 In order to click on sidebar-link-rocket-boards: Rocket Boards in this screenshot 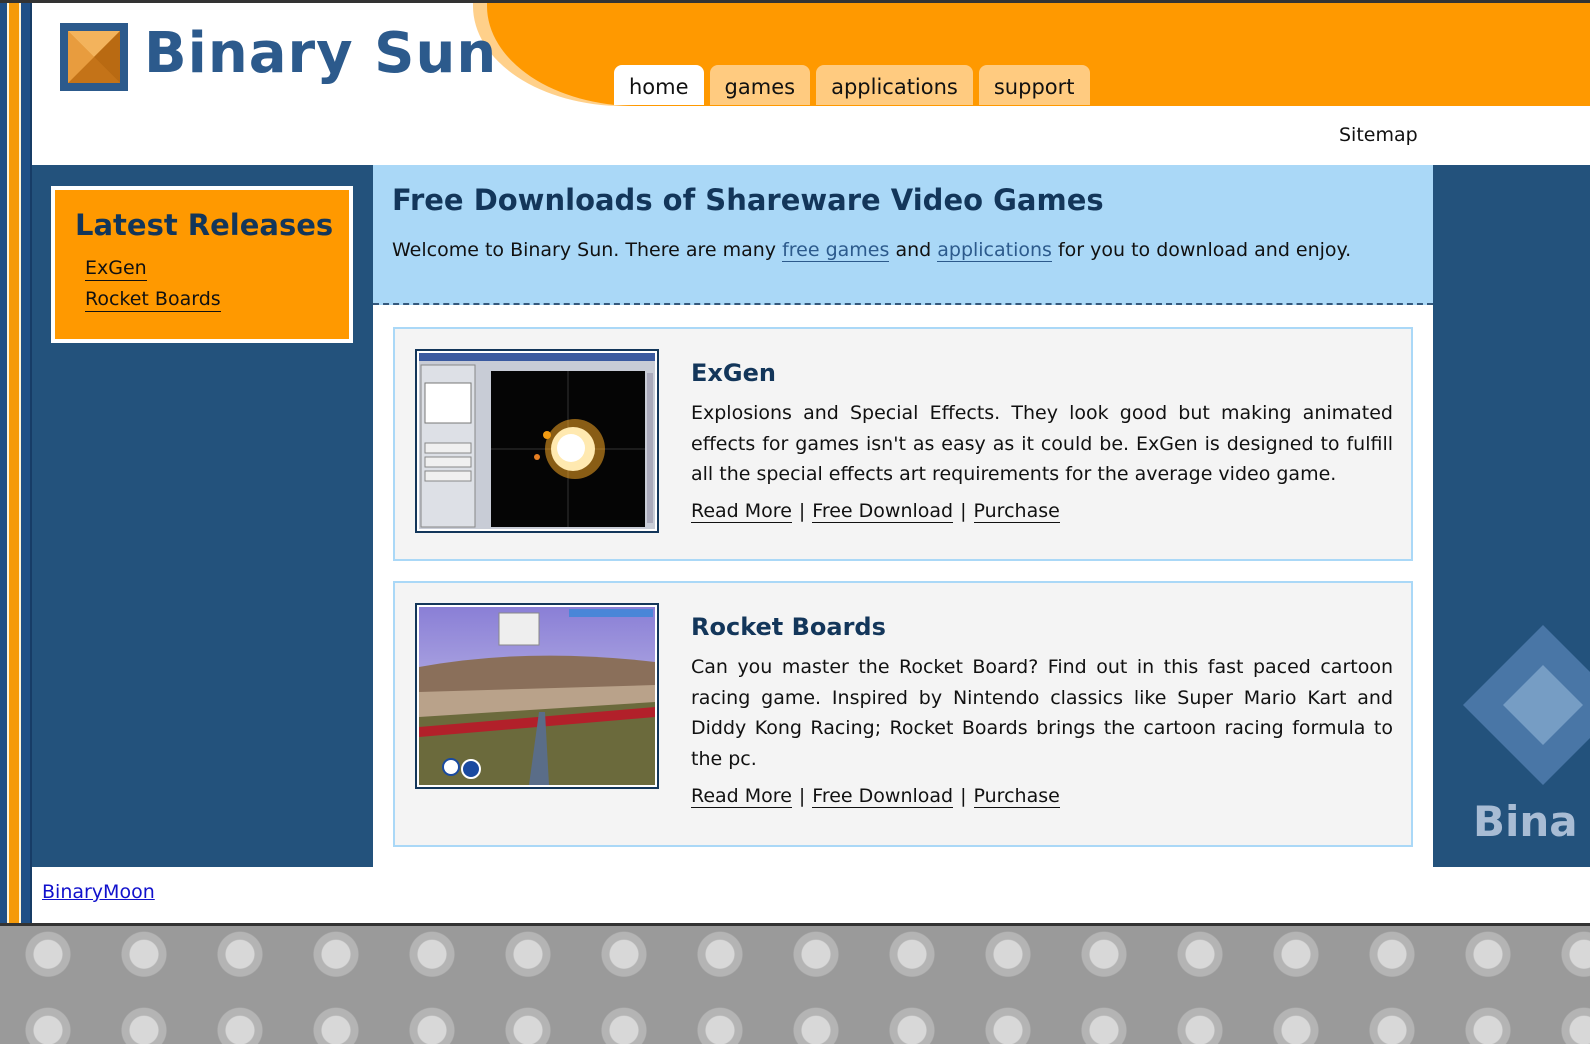, I will do `click(153, 299)`.